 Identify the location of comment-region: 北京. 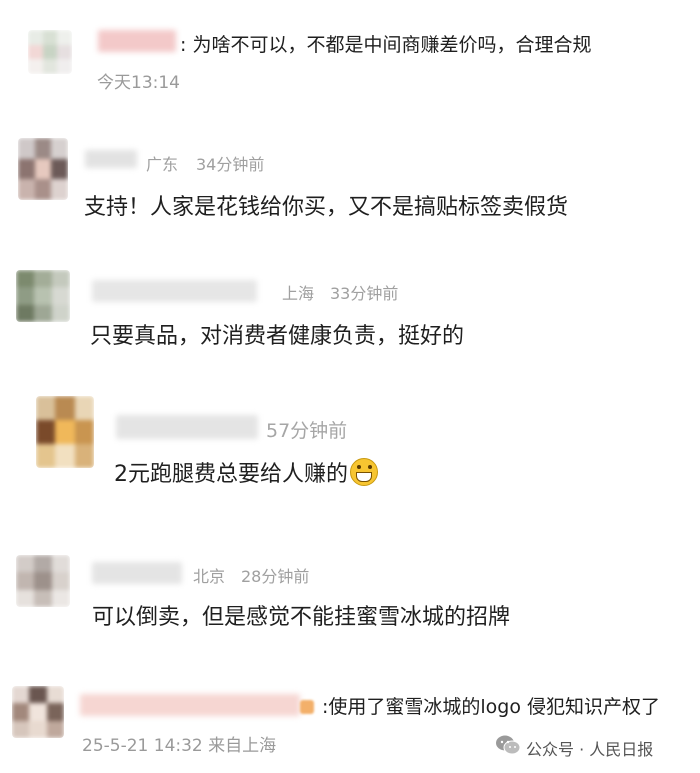
(209, 576).